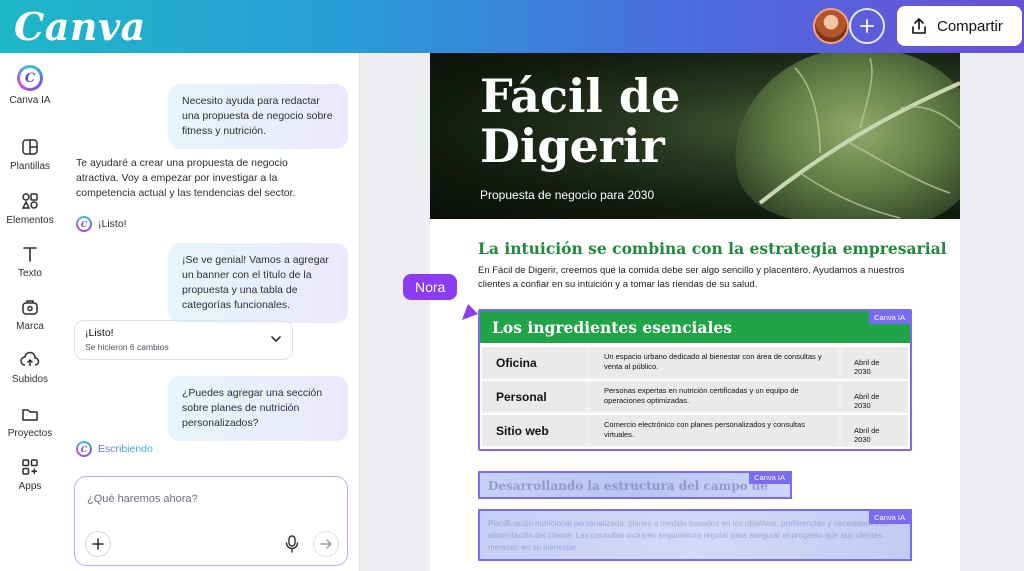  What do you see at coordinates (30, 486) in the screenshot?
I see `sidebar-item-label: Apps` at bounding box center [30, 486].